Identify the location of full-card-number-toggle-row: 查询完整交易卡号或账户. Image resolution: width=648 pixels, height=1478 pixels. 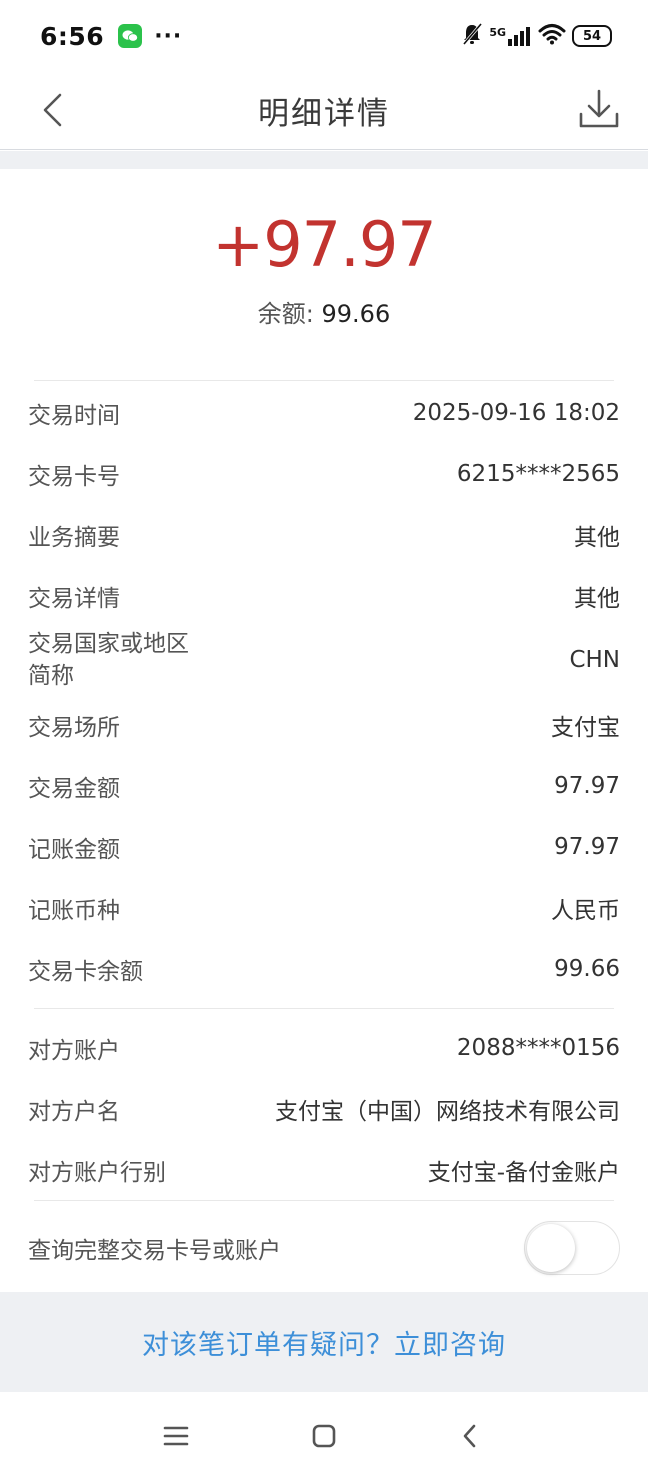
(324, 1248).